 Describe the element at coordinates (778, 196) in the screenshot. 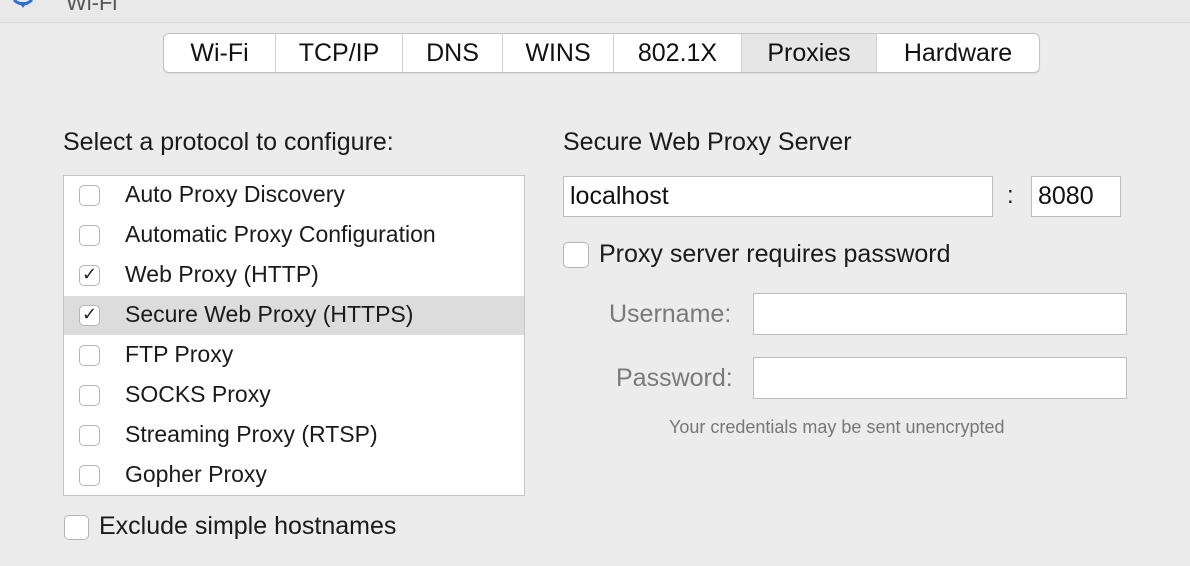

I see `proxy-host-input: localhost` at that location.